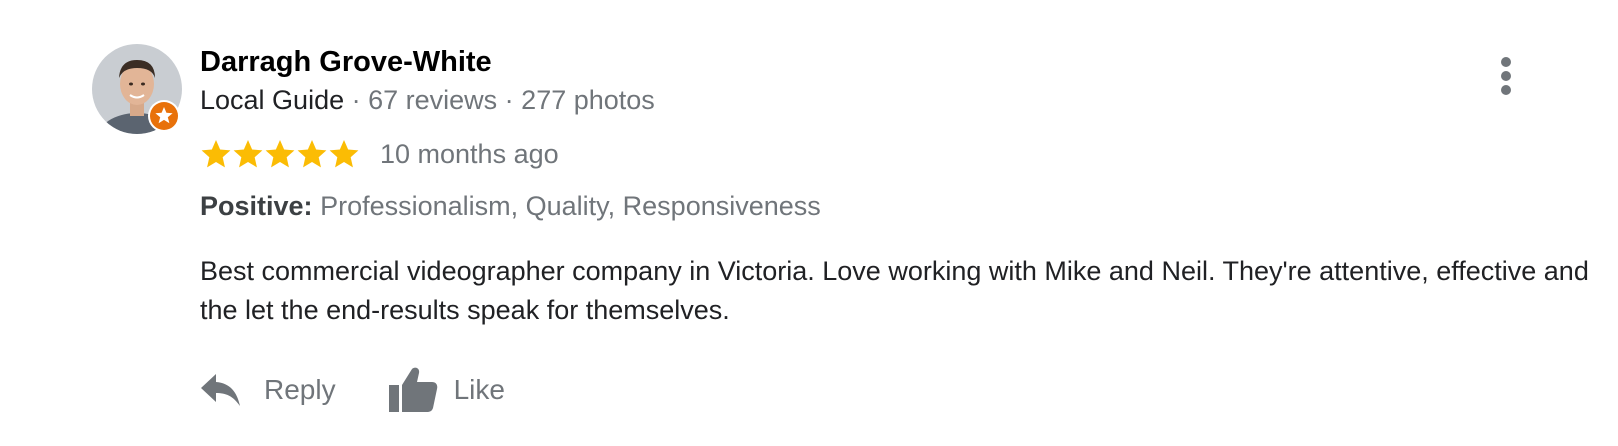 Image resolution: width=1618 pixels, height=446 pixels. What do you see at coordinates (446, 390) in the screenshot?
I see `like-button: Like` at bounding box center [446, 390].